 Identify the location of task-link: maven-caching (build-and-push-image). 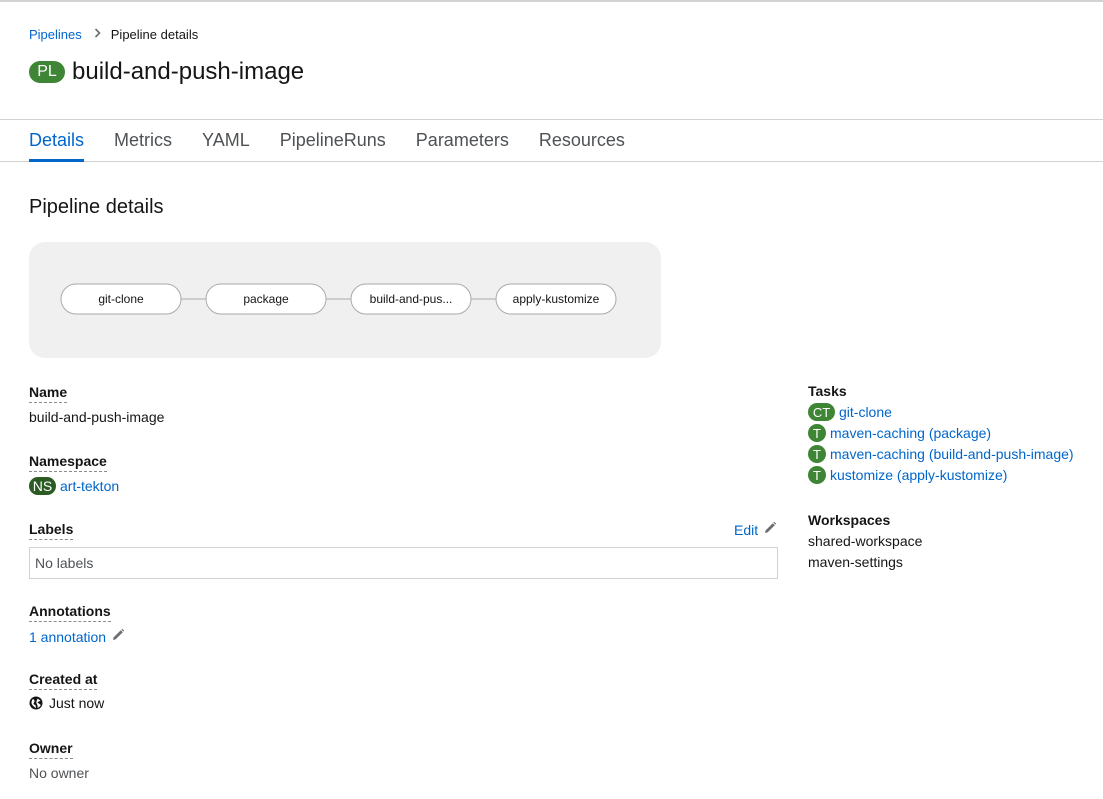
(952, 454).